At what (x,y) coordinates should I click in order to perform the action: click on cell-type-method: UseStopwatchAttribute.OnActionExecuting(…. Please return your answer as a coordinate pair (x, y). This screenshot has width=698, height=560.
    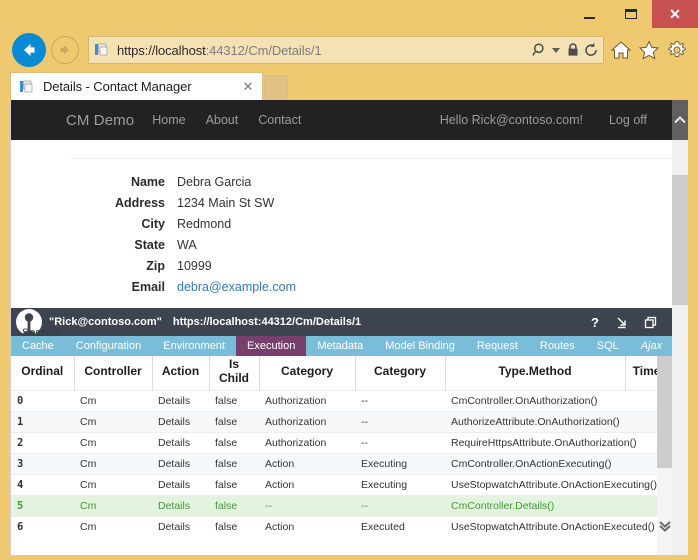
    Looking at the image, I should click on (551, 485).